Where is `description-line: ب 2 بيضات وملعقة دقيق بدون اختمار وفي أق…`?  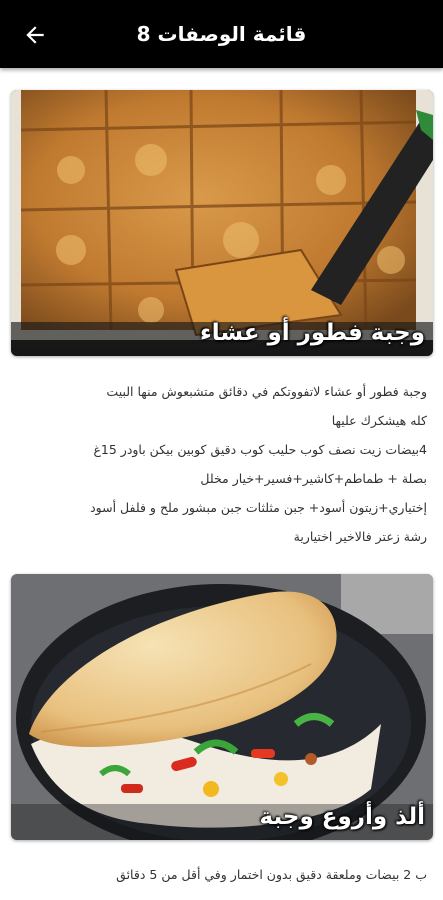 description-line: ب 2 بيضات وملعقة دقيق بدون اختمار وفي أق… is located at coordinates (271, 874).